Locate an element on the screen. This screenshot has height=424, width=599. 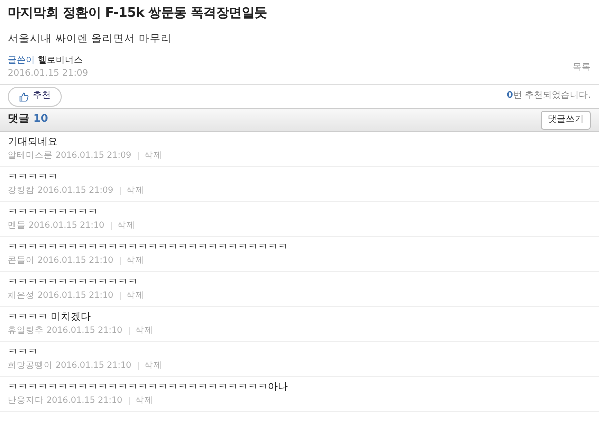
comment-author: 알테미스룬 is located at coordinates (30, 156).